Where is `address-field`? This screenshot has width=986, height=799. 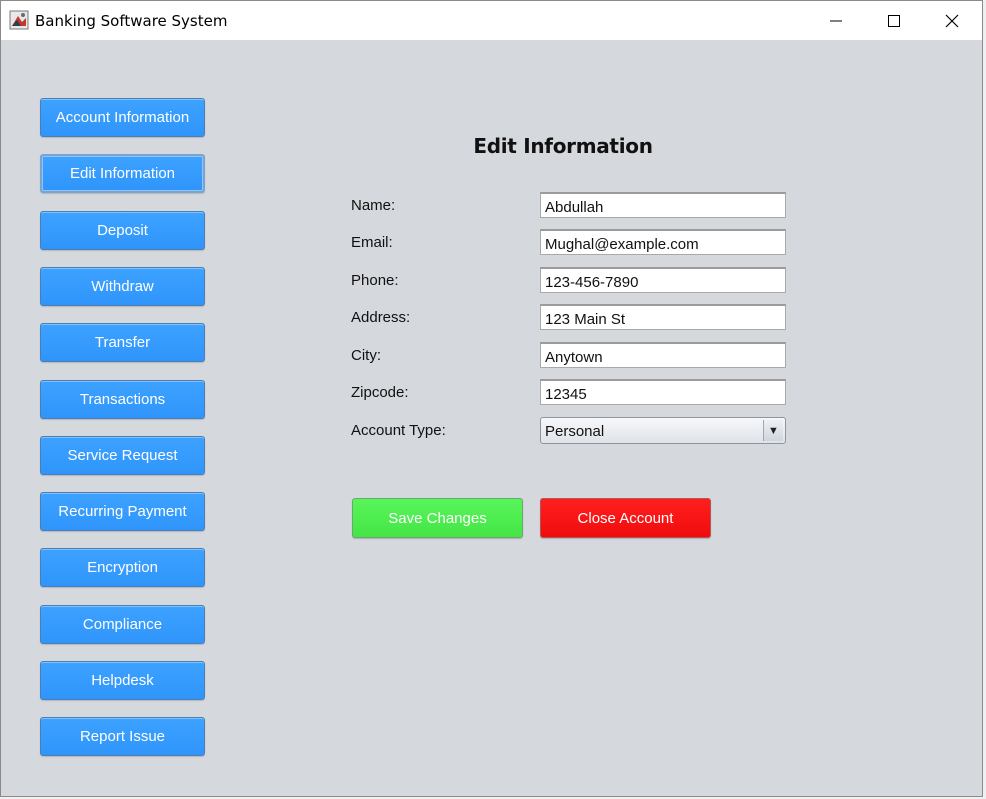
address-field is located at coordinates (663, 317).